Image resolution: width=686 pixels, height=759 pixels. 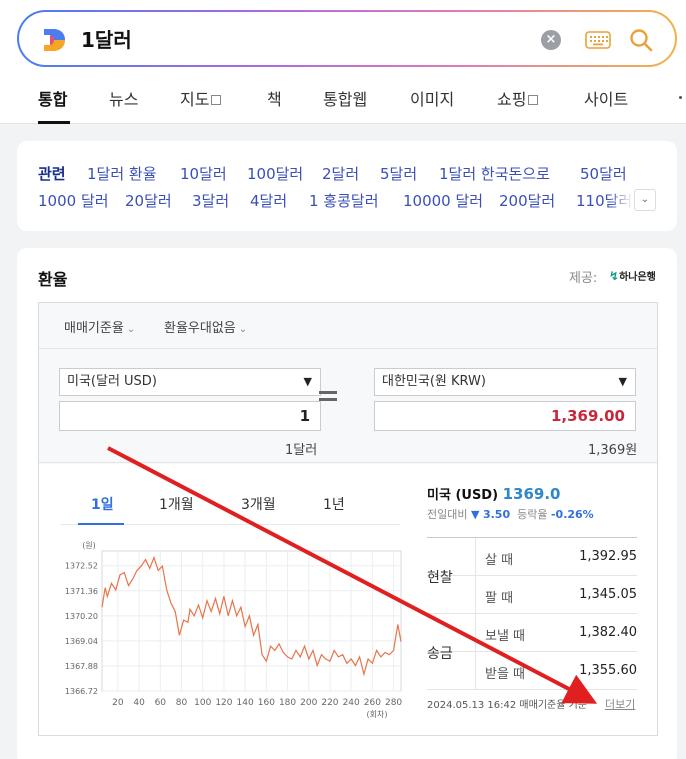 I want to click on tab-shopping: 쇼핑, so click(x=518, y=98).